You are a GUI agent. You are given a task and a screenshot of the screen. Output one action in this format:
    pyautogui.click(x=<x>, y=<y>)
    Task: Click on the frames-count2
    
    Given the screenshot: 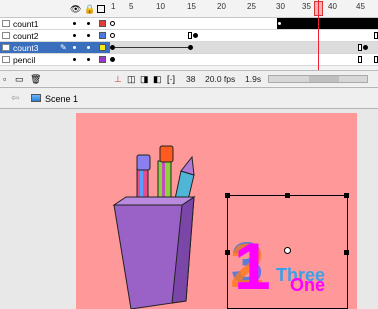 What is the action you would take?
    pyautogui.click(x=244, y=36)
    